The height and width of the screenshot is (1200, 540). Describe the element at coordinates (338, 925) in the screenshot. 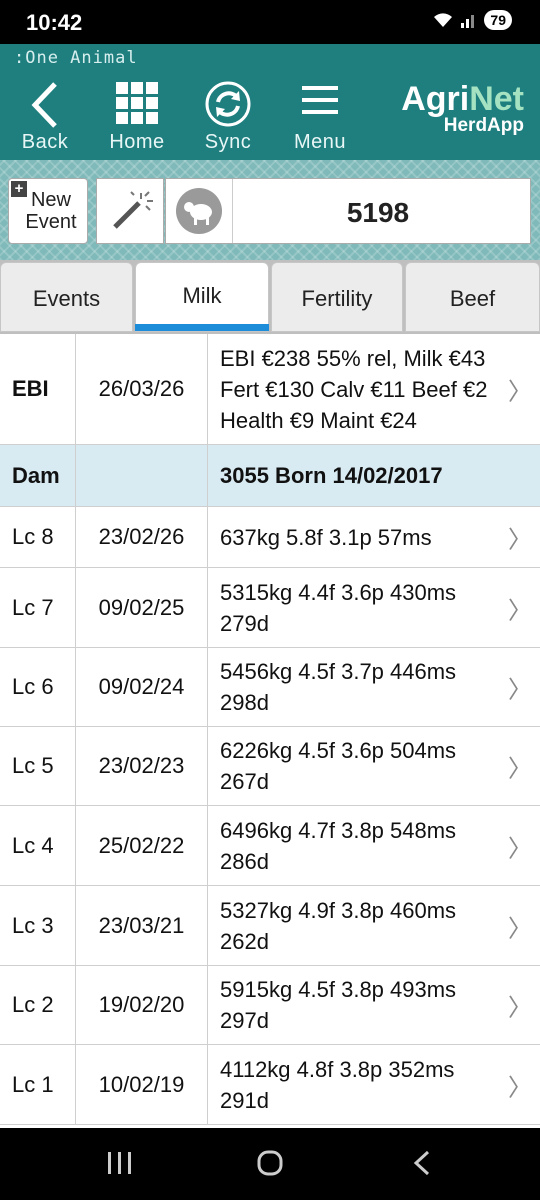

I see `row-detail: 5327kg 4.9f 3.8p 460ms 262d` at that location.